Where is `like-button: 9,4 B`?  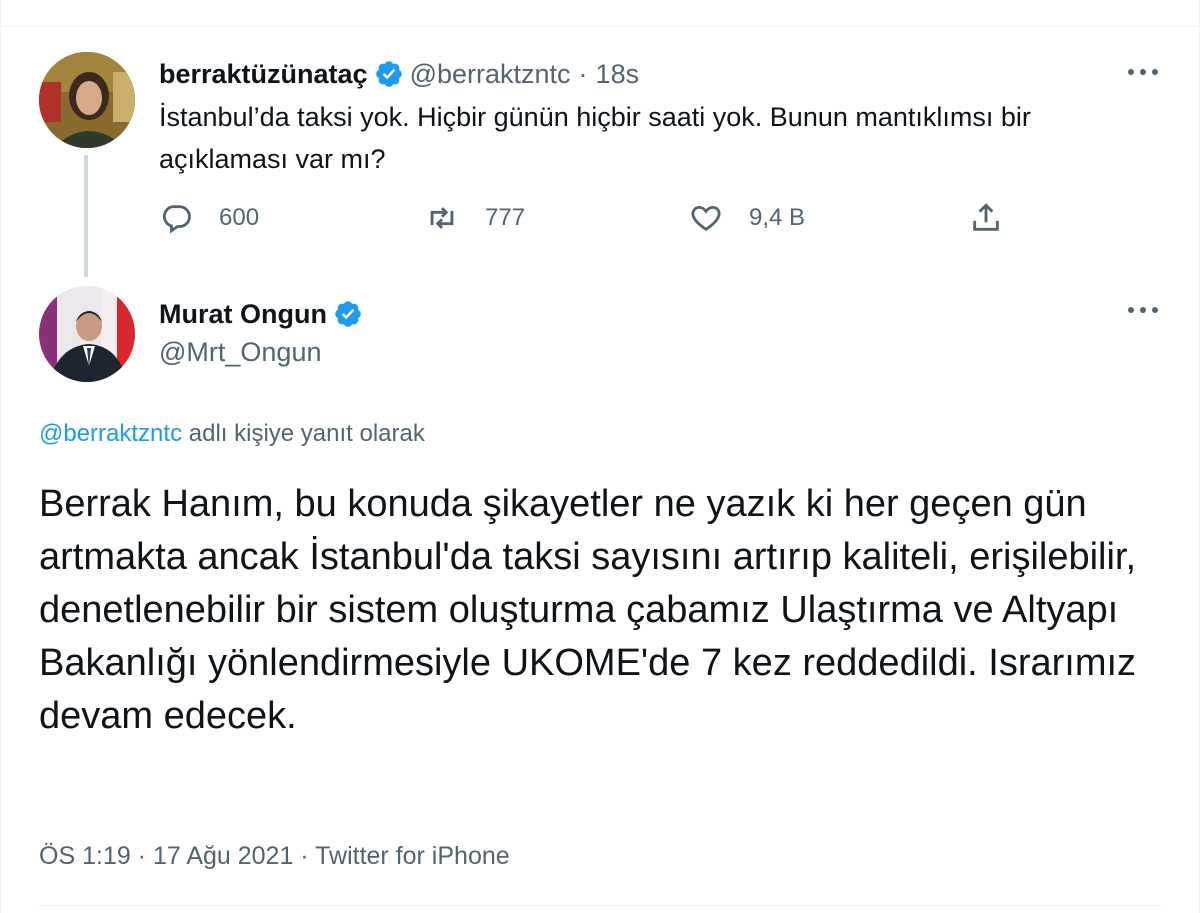 like-button: 9,4 B is located at coordinates (747, 218).